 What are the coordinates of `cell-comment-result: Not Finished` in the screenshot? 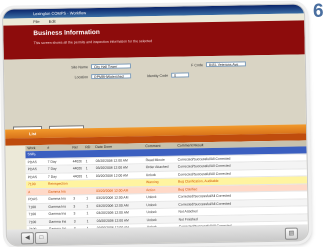 It's located at (188, 219).